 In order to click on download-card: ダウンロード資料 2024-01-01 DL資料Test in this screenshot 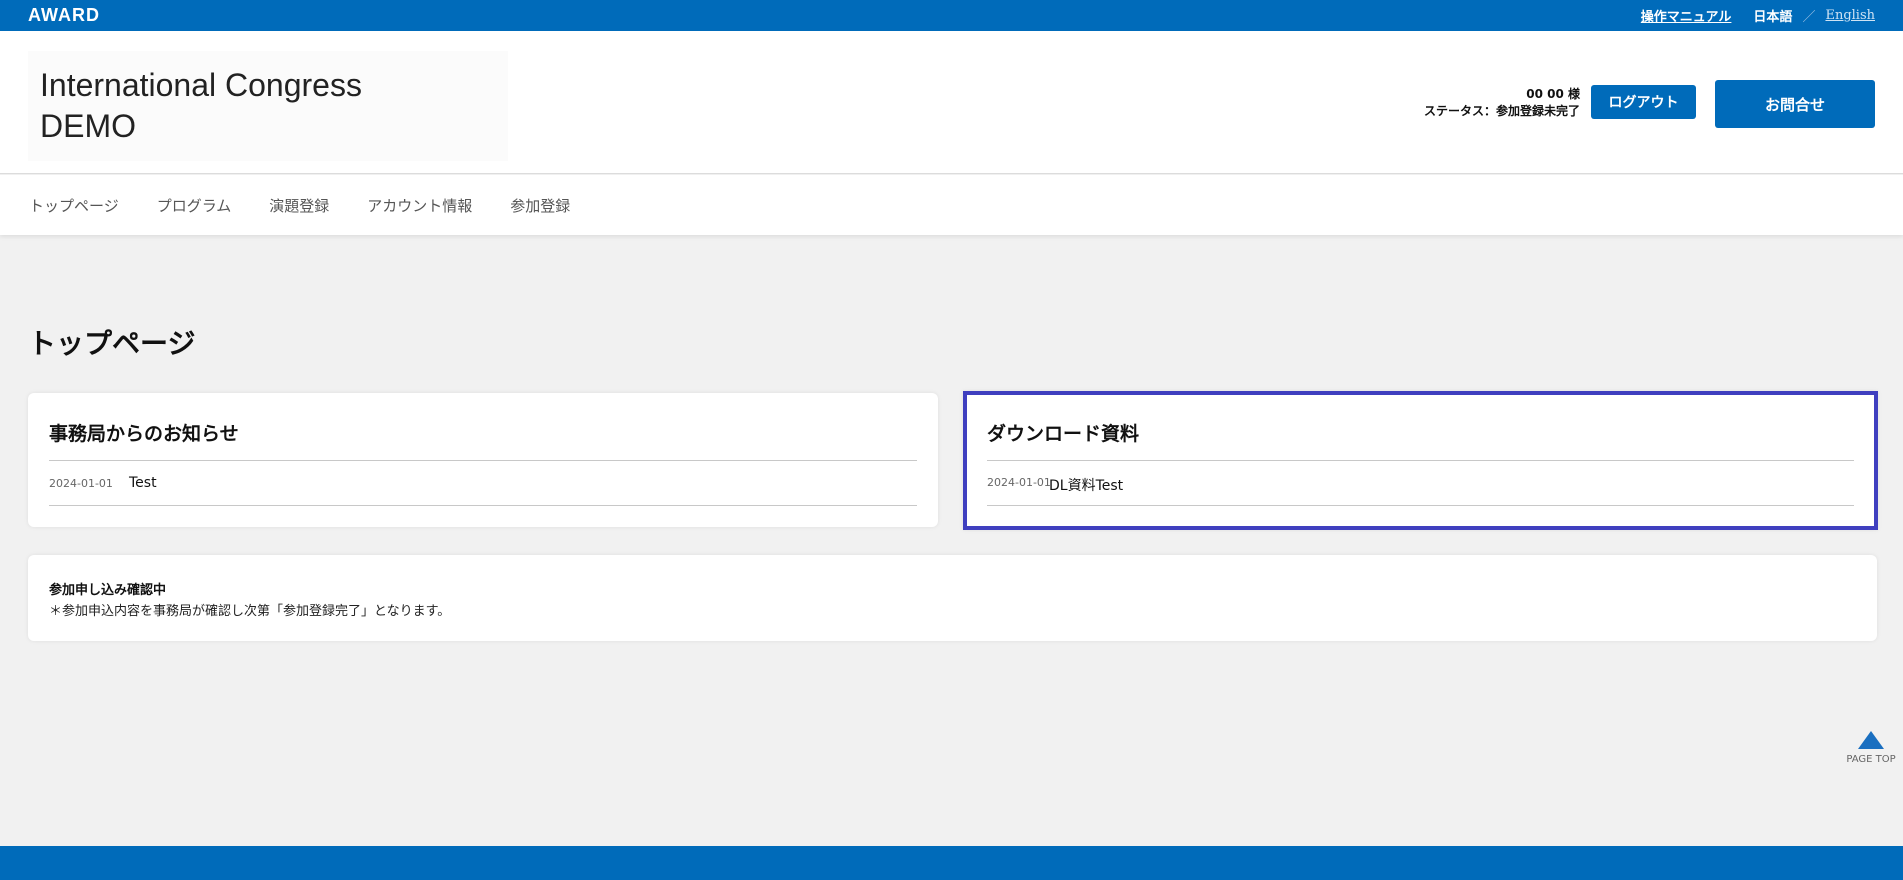, I will do `click(1420, 460)`.